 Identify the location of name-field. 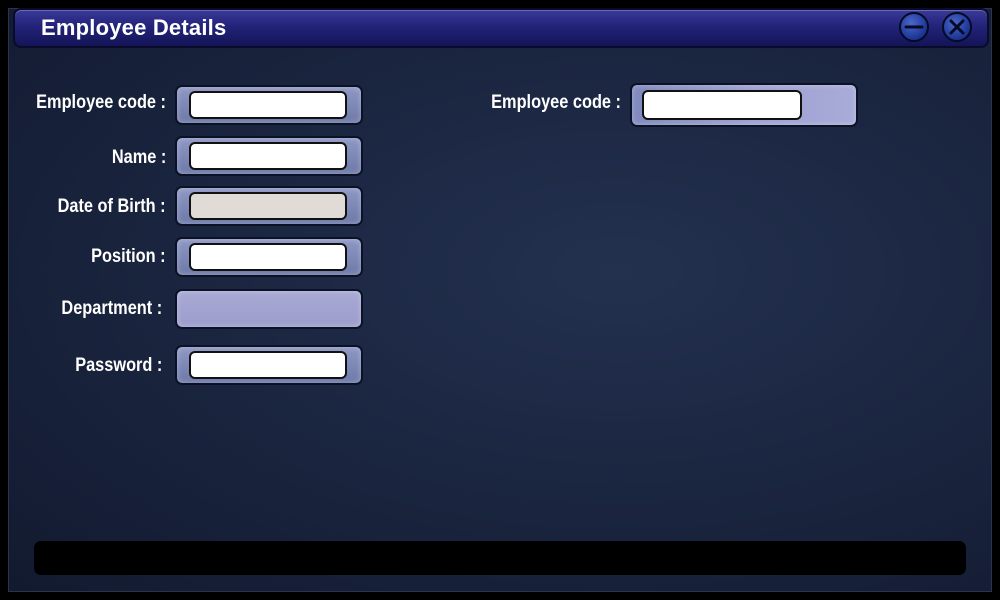
(269, 156).